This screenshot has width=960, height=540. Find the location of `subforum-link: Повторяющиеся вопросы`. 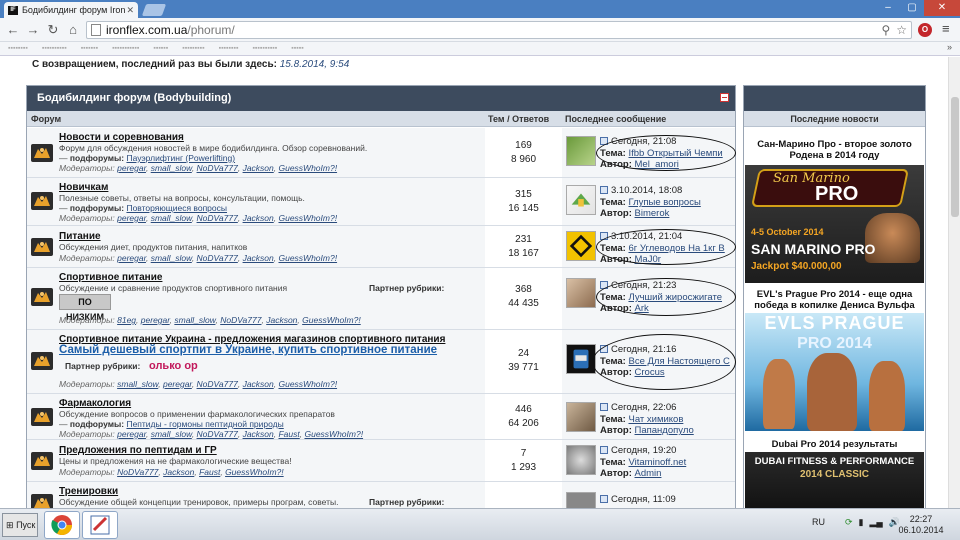

subforum-link: Повторяющиеся вопросы is located at coordinates (176, 208).